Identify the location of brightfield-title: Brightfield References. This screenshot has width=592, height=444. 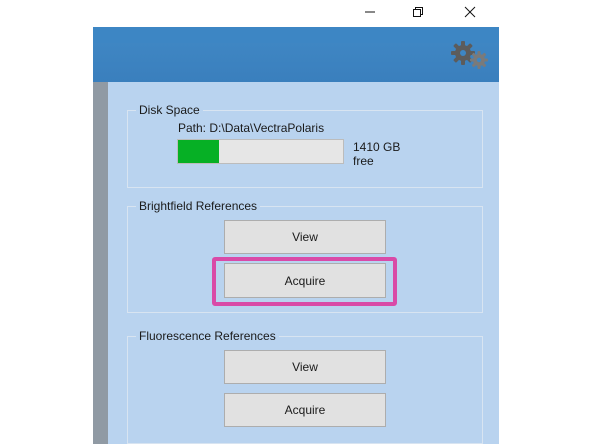
(198, 206).